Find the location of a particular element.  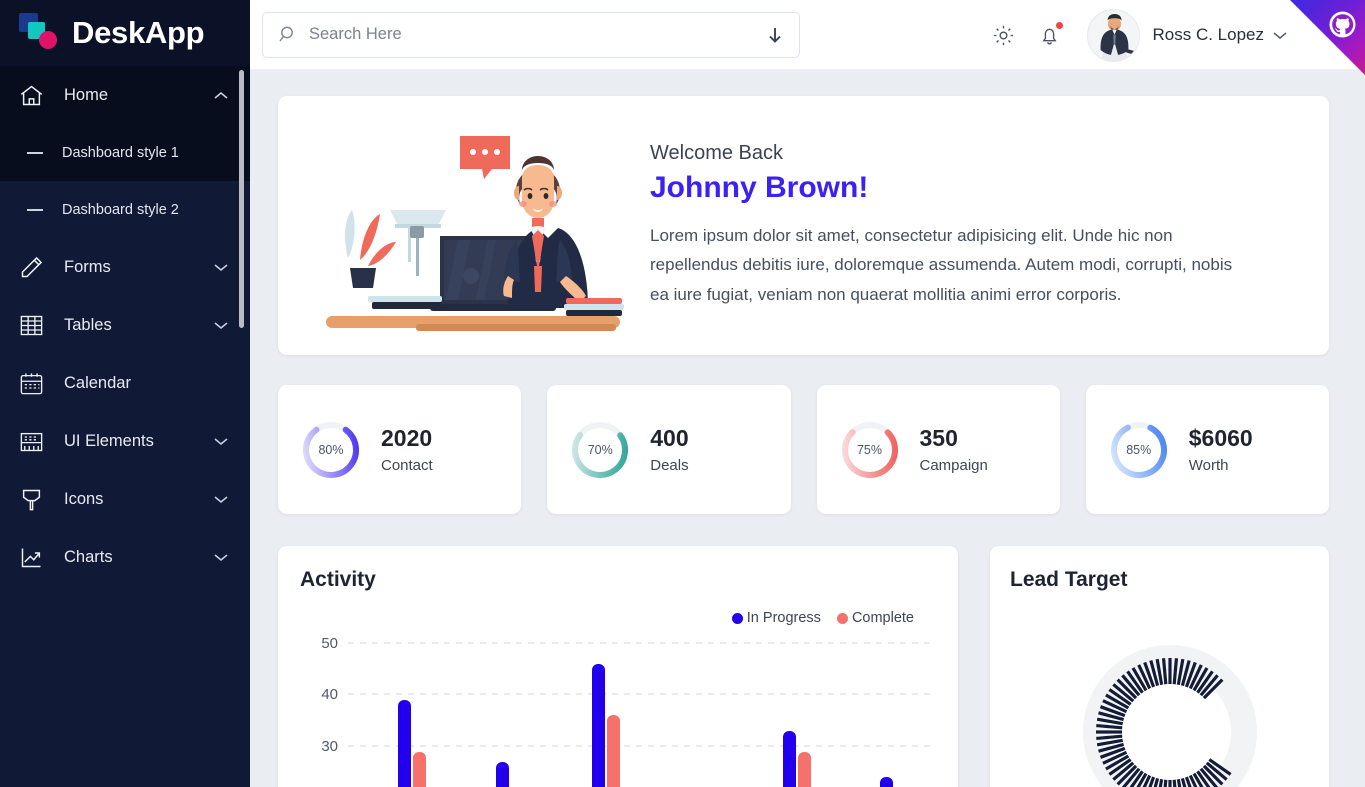

sidebar-item-label: UI Elements is located at coordinates (109, 440).